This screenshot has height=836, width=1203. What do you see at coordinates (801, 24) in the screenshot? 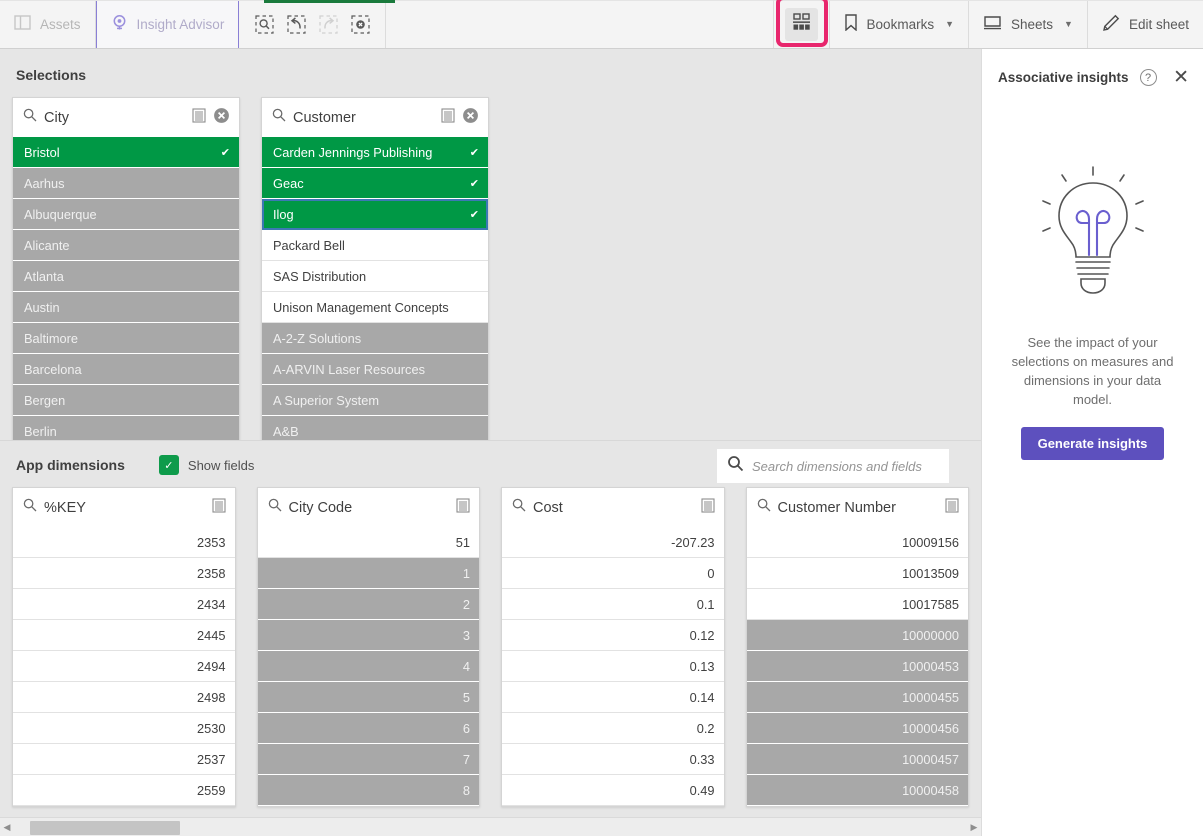
I see `selections-tool-button` at bounding box center [801, 24].